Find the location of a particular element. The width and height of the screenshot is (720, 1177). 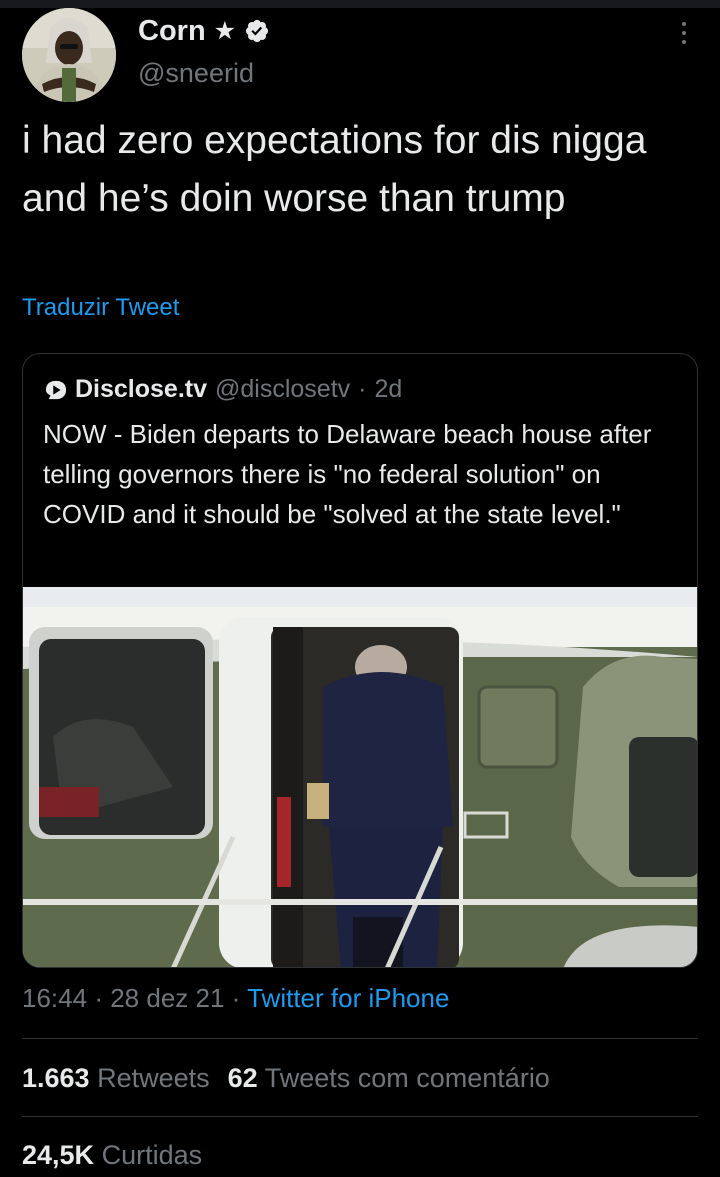

verified-badge-icon is located at coordinates (257, 31).